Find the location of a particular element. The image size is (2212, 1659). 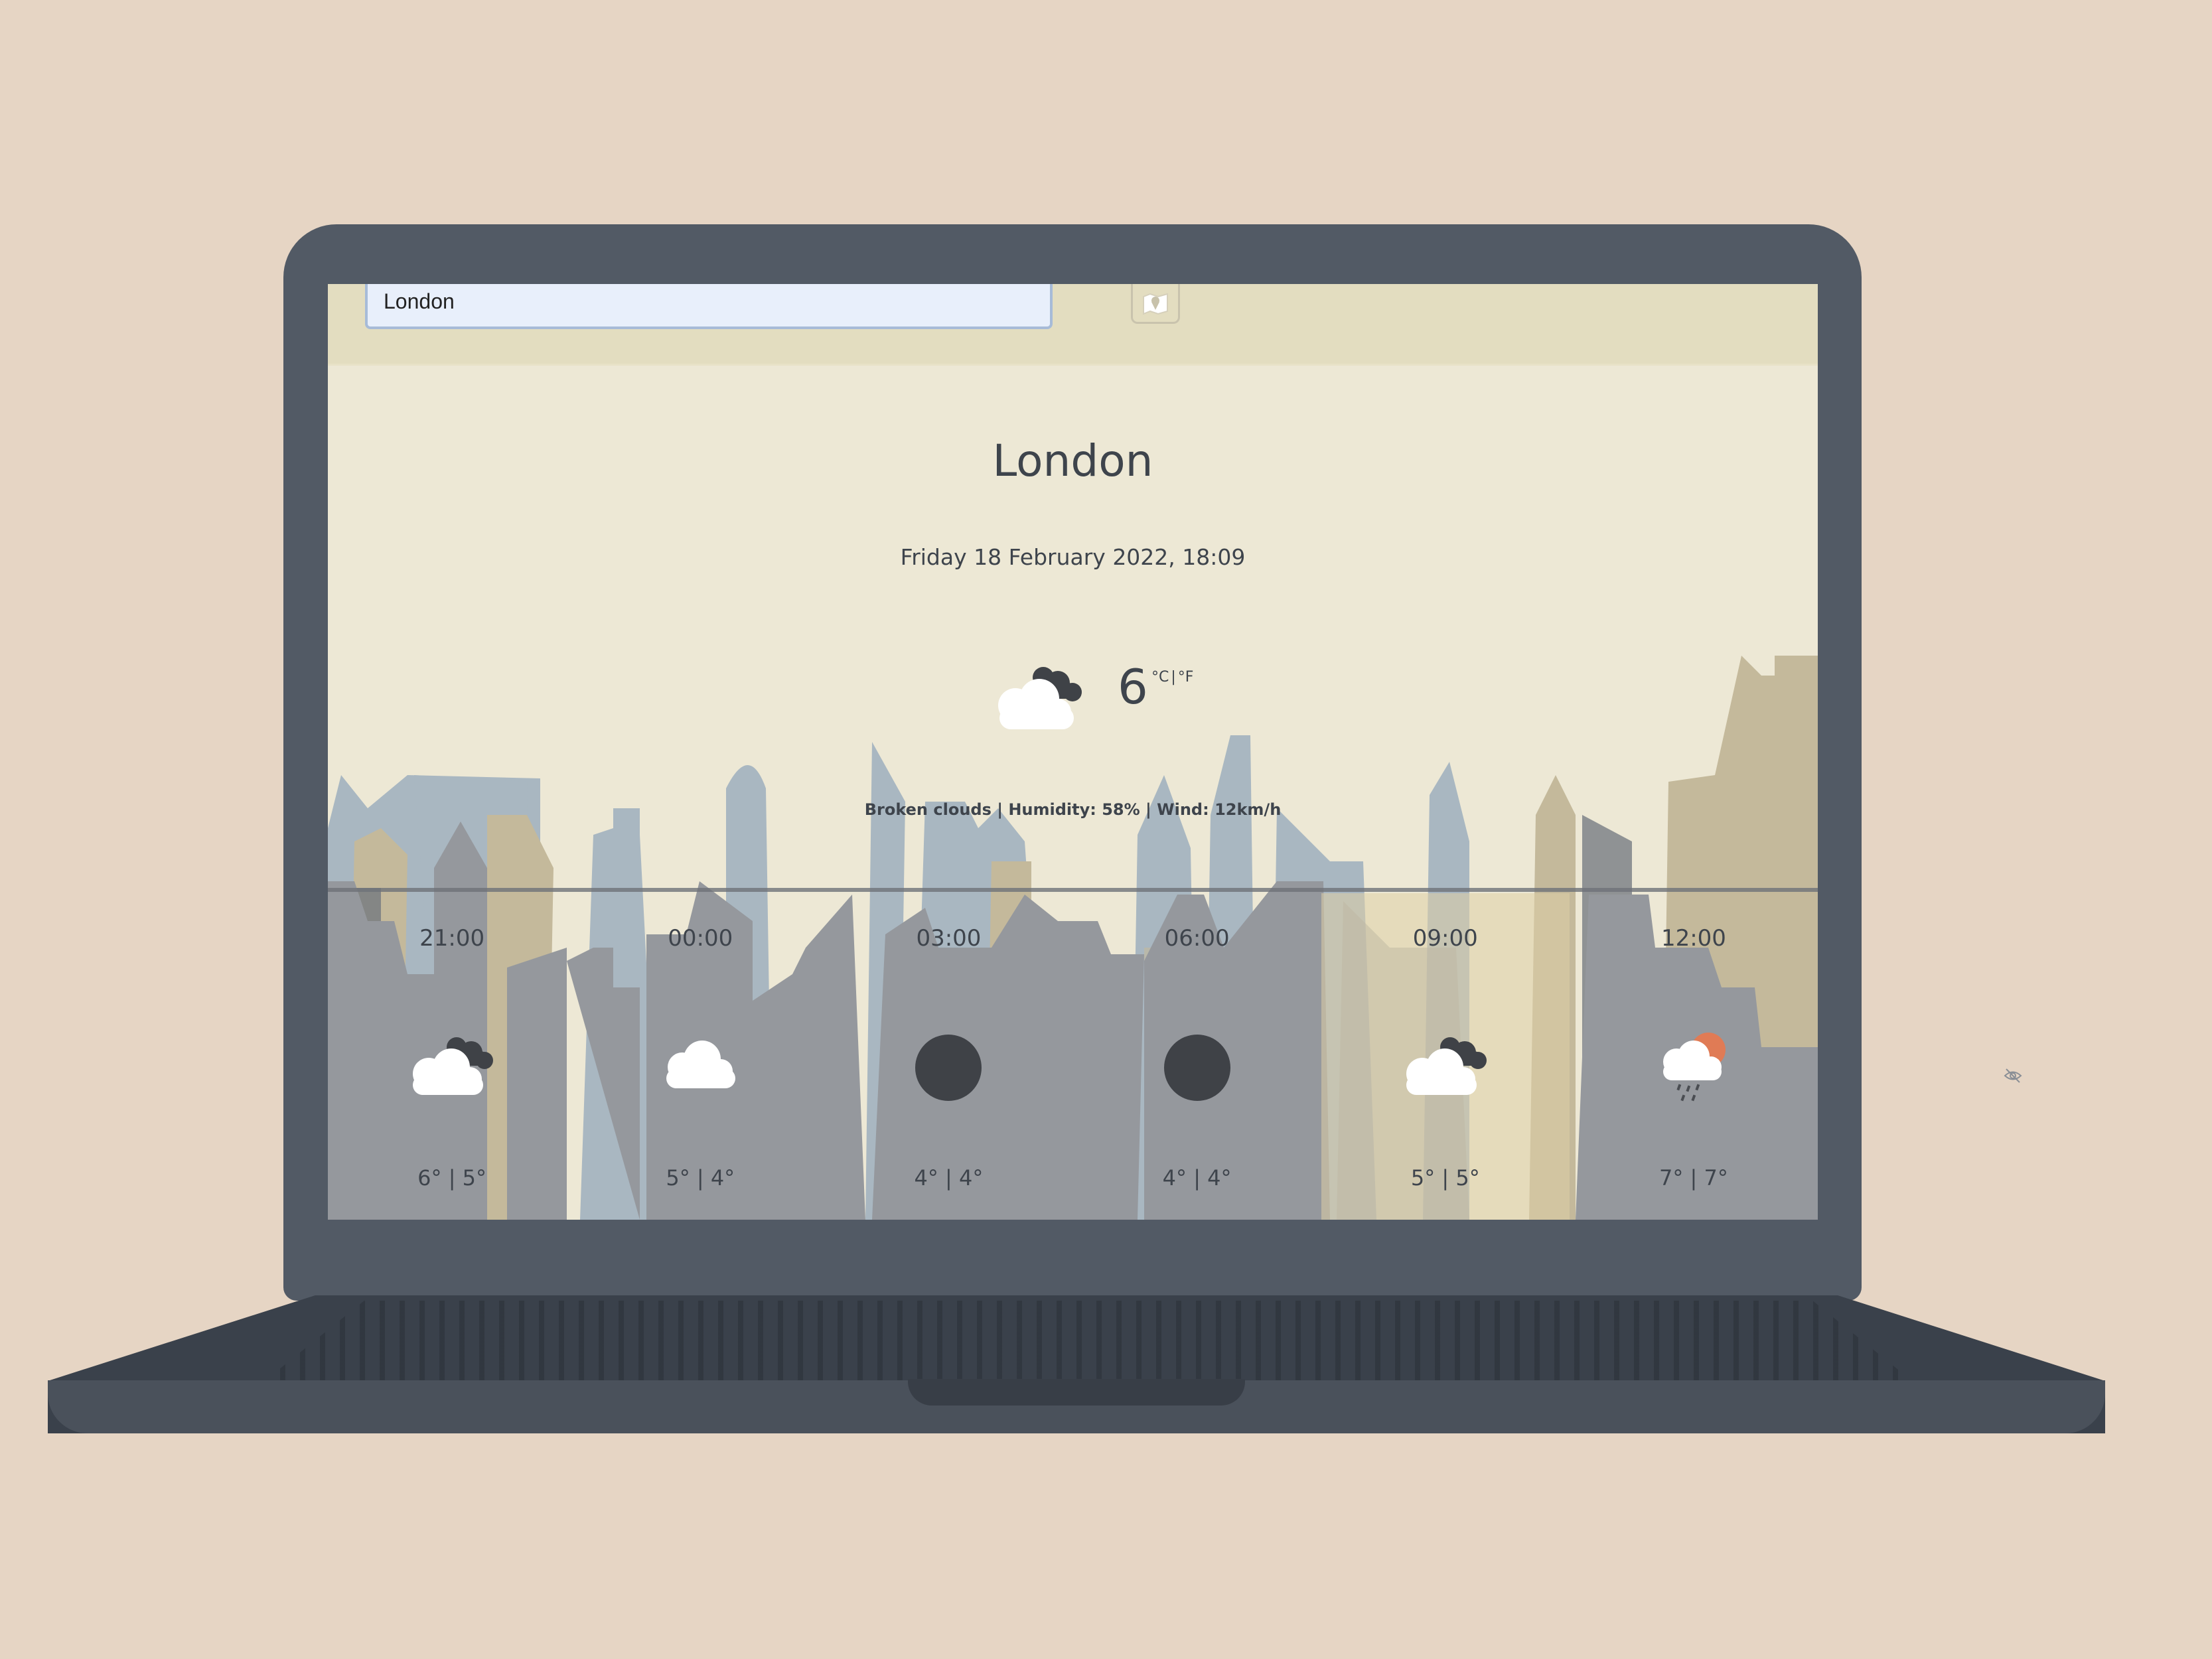

forecast-slot: 06:00 4° | 4° is located at coordinates (1197, 1056).